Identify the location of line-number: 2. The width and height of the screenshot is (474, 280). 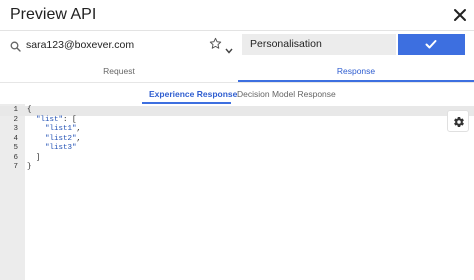
(15, 119).